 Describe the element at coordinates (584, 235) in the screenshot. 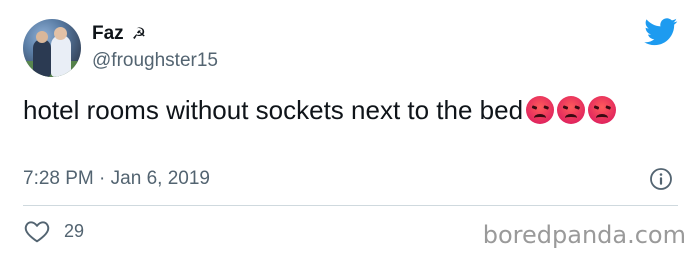

I see `boredpanda-watermark: boredpanda.com` at that location.